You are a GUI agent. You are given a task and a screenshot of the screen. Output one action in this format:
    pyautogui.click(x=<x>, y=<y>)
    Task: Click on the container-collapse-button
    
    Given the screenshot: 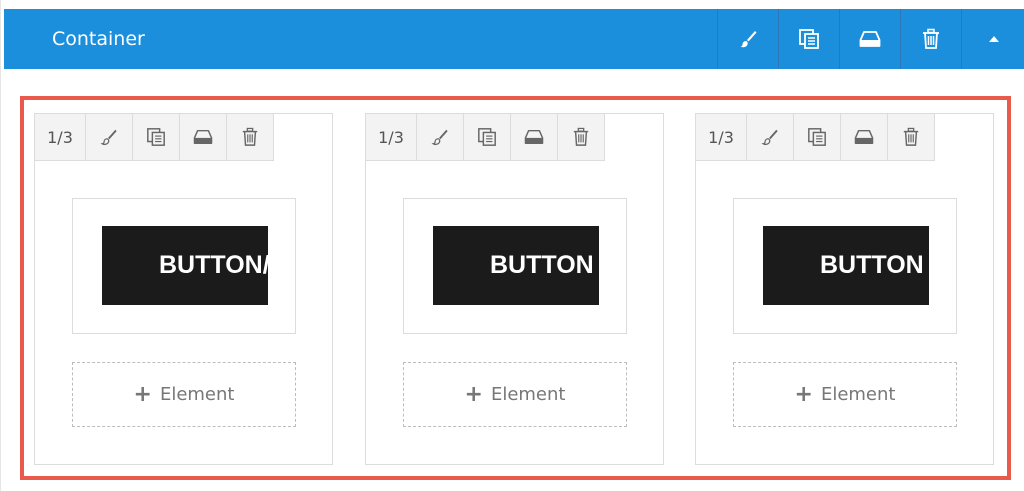 What is the action you would take?
    pyautogui.click(x=992, y=39)
    